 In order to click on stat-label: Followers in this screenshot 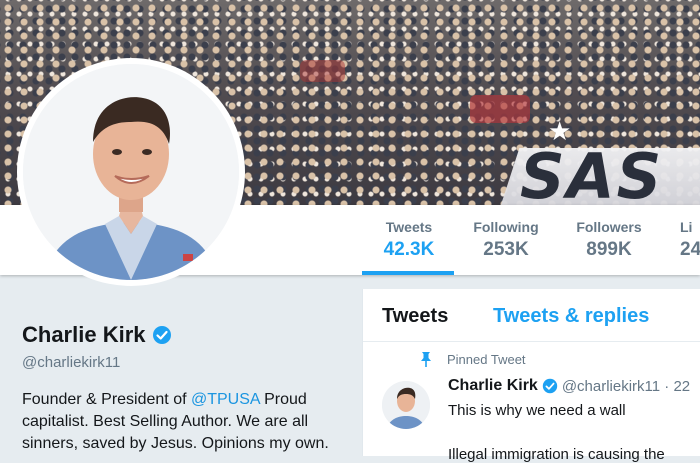, I will do `click(609, 227)`.